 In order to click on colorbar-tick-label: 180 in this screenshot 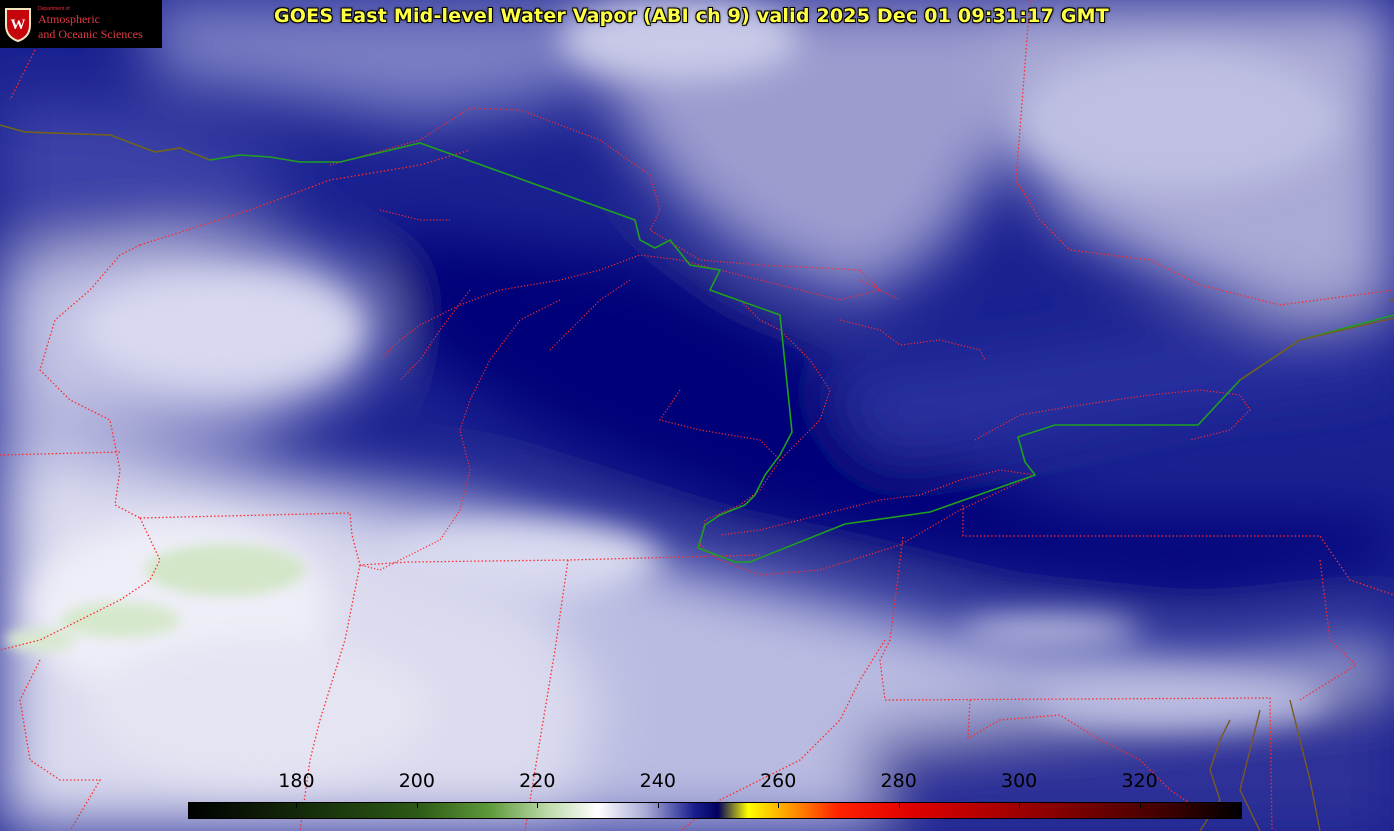, I will do `click(296, 781)`.